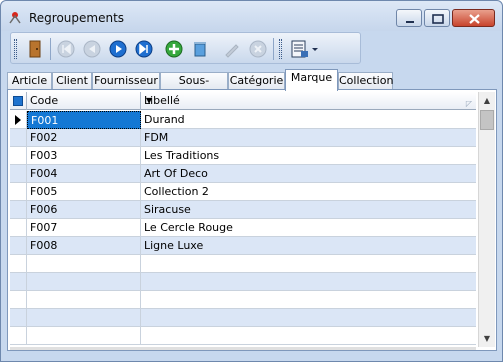  I want to click on close-button, so click(473, 18).